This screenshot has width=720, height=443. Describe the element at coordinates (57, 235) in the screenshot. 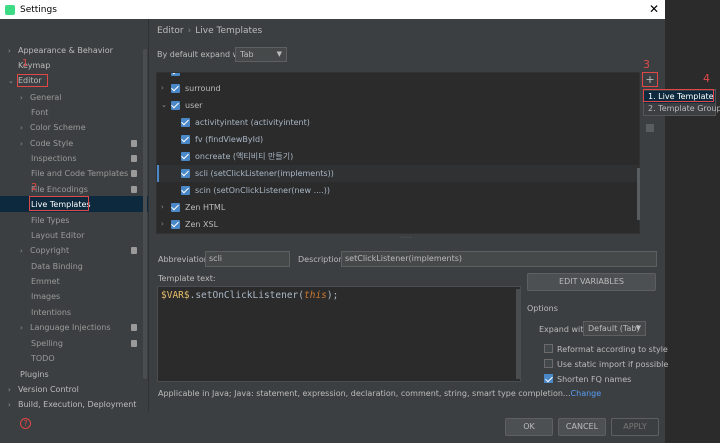

I see `sidebar-item-layout-editor: Layout Editor` at that location.